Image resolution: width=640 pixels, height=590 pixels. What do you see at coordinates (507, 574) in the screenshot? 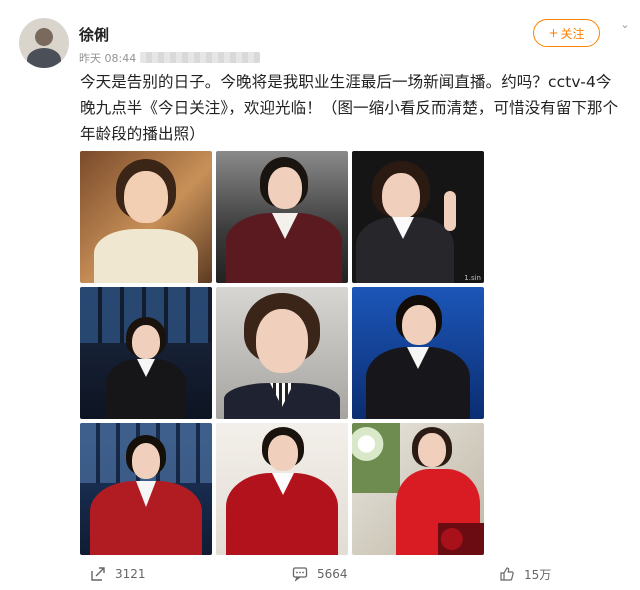
I see `thumbs-up-icon` at bounding box center [507, 574].